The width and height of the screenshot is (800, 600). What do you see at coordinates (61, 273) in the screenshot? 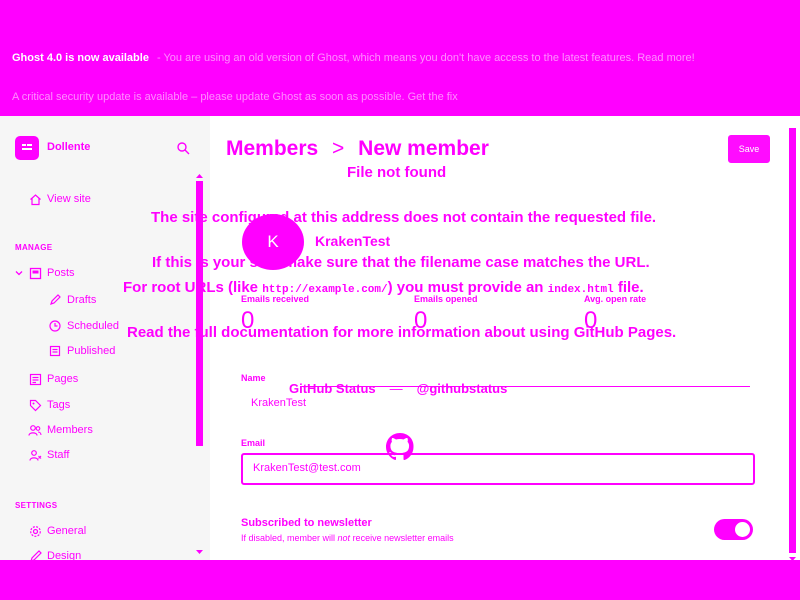
I see `sidebar-item-label: Posts` at bounding box center [61, 273].